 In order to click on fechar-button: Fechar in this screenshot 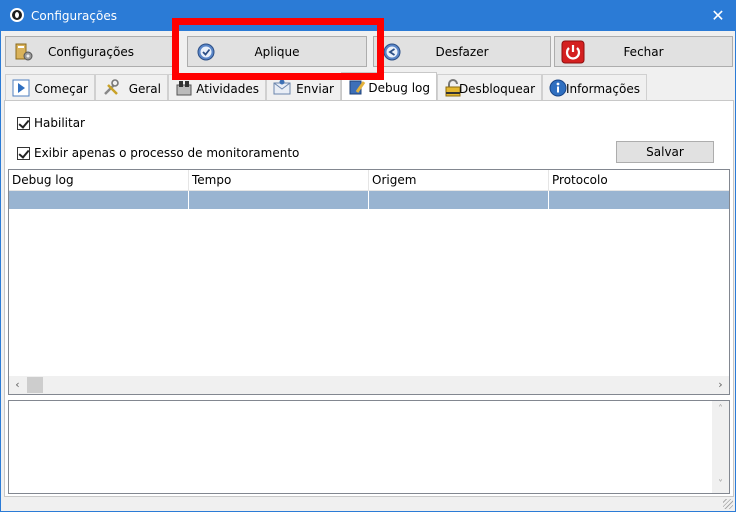, I will do `click(643, 51)`.